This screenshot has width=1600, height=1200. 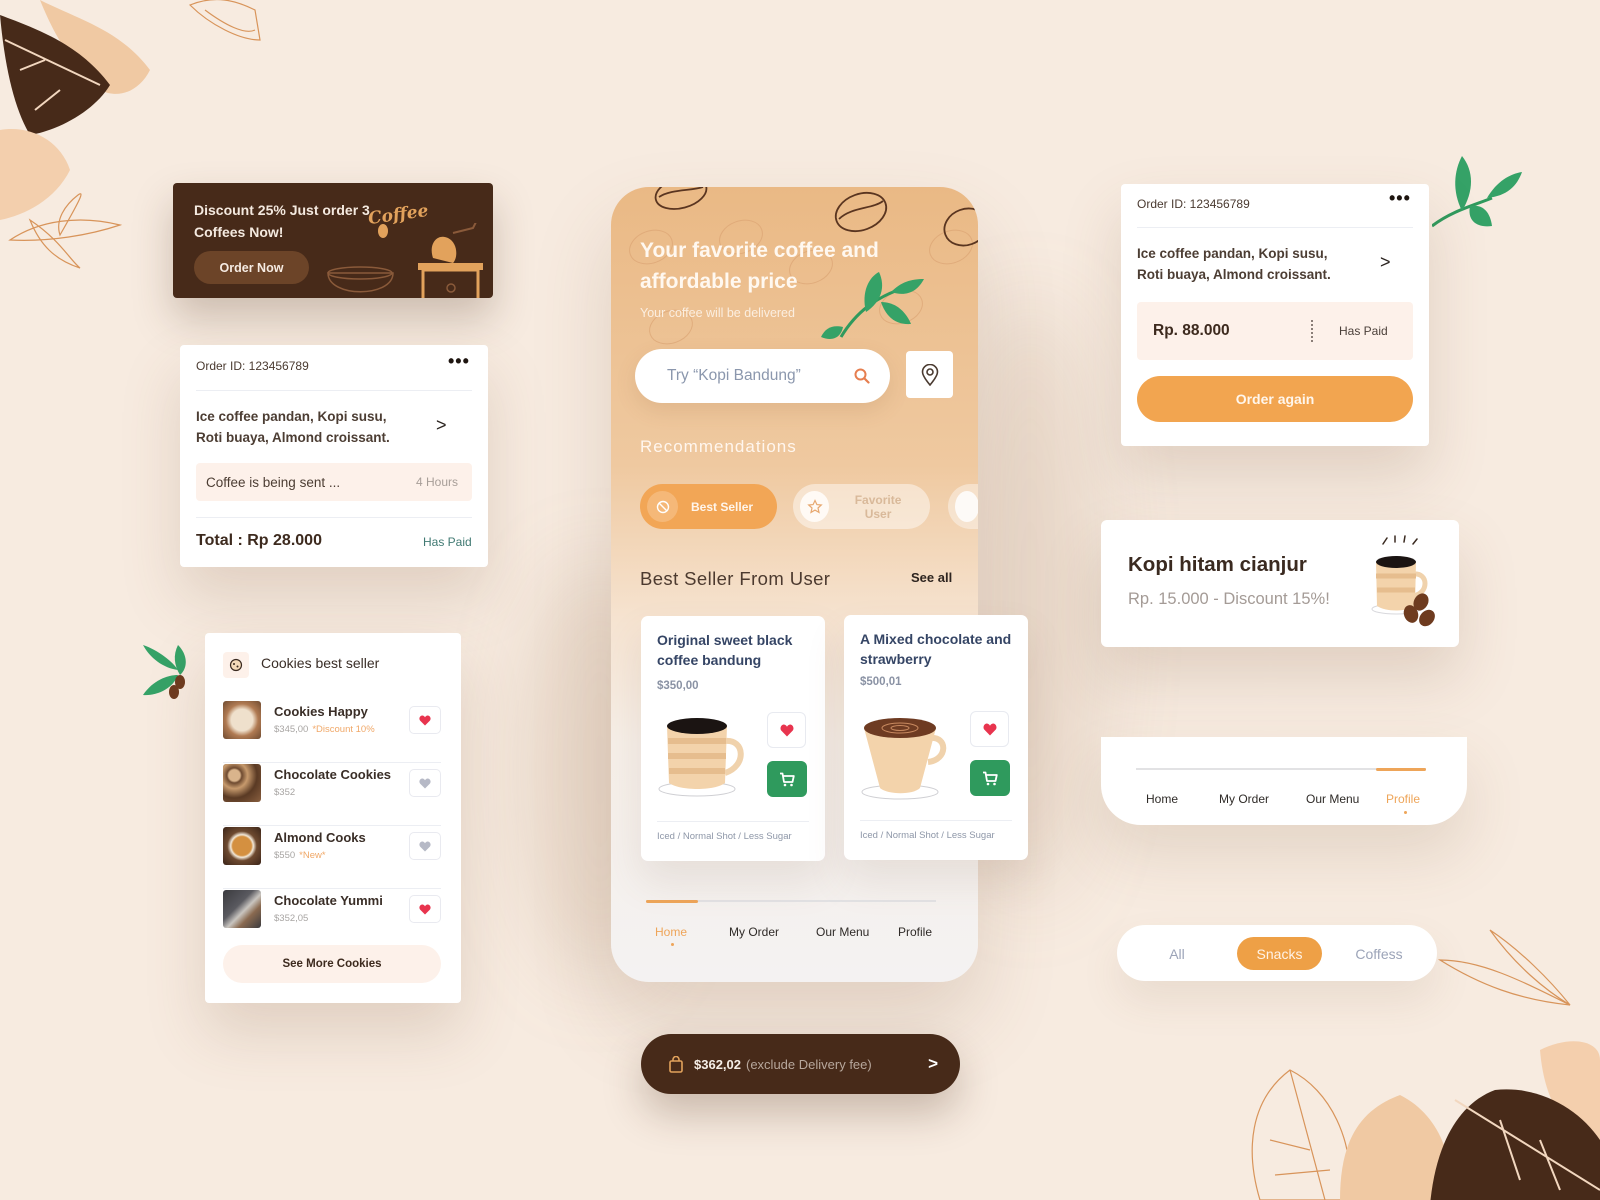 What do you see at coordinates (1191, 330) in the screenshot?
I see `order-amount: Rp. 88.000` at bounding box center [1191, 330].